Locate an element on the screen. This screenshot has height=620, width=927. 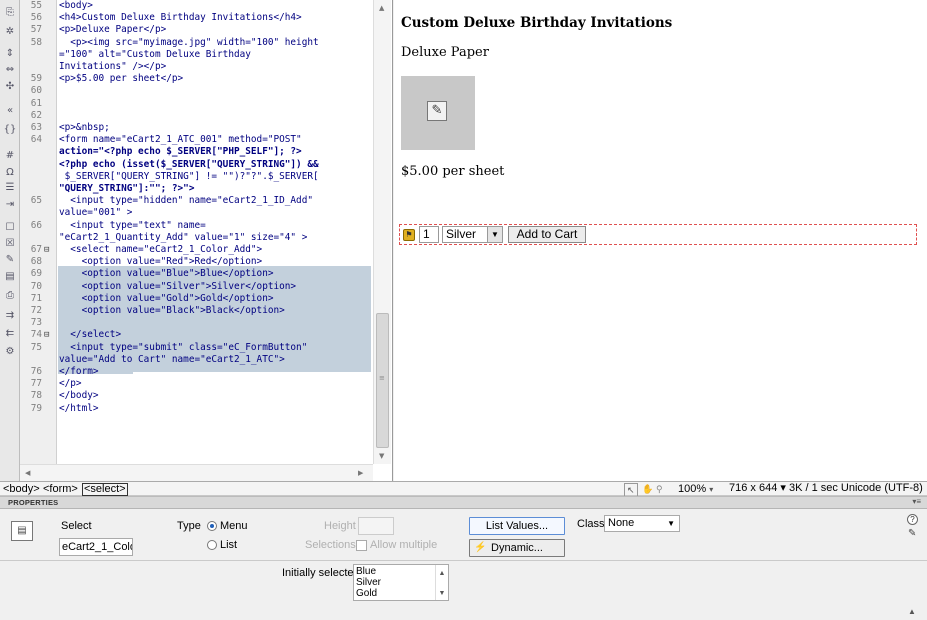
collapse-selection-icon: ⇔ is located at coordinates (10, 69).